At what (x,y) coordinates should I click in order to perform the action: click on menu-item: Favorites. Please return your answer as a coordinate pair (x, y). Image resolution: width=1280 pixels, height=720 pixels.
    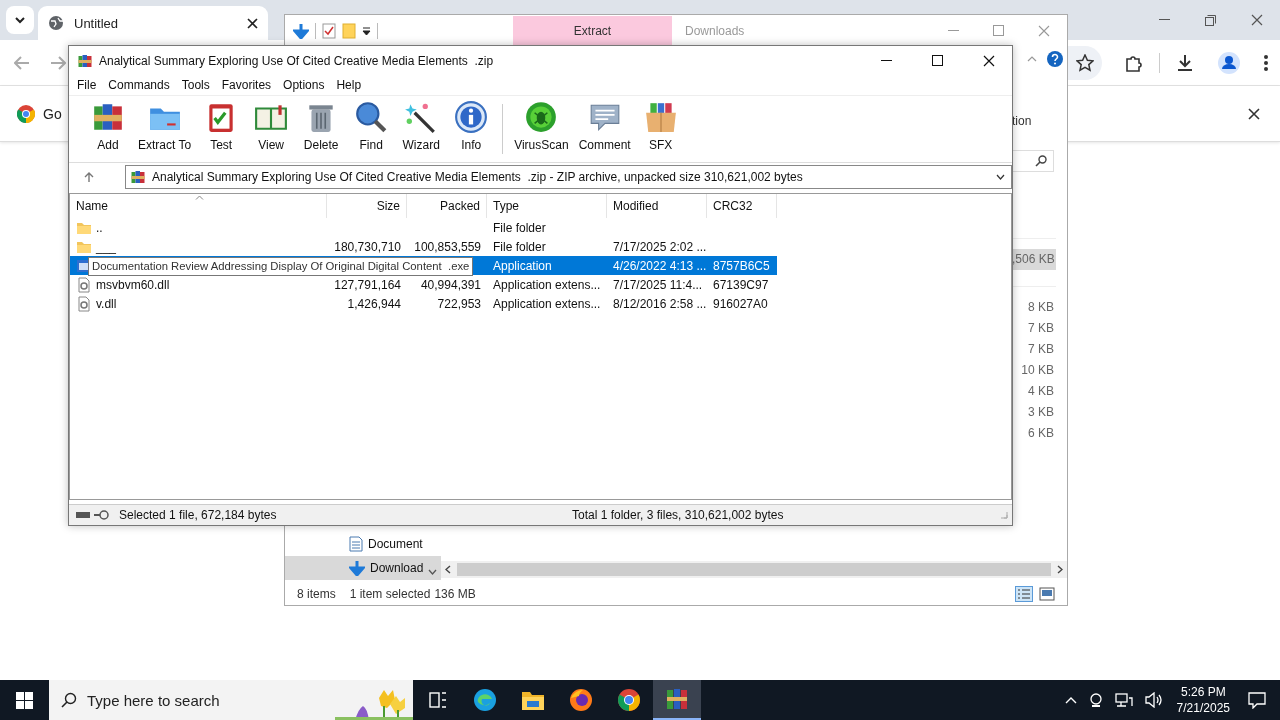
    Looking at the image, I should click on (250, 85).